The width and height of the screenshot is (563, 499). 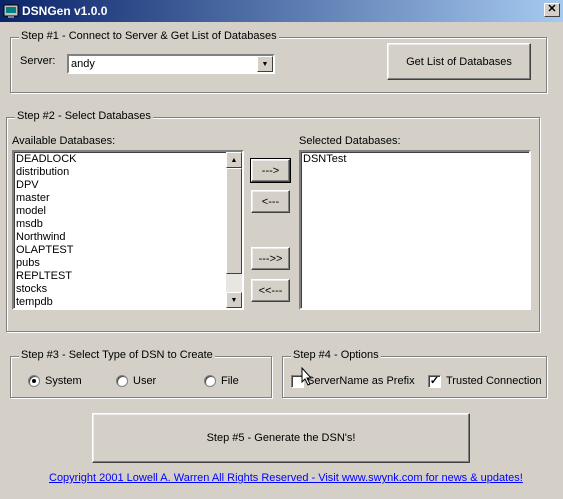 What do you see at coordinates (120, 185) in the screenshot?
I see `available-database-item: DPV` at bounding box center [120, 185].